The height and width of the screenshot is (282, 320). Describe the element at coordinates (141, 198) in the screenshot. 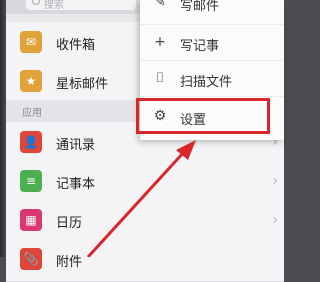

I see `annotation-arrow` at that location.